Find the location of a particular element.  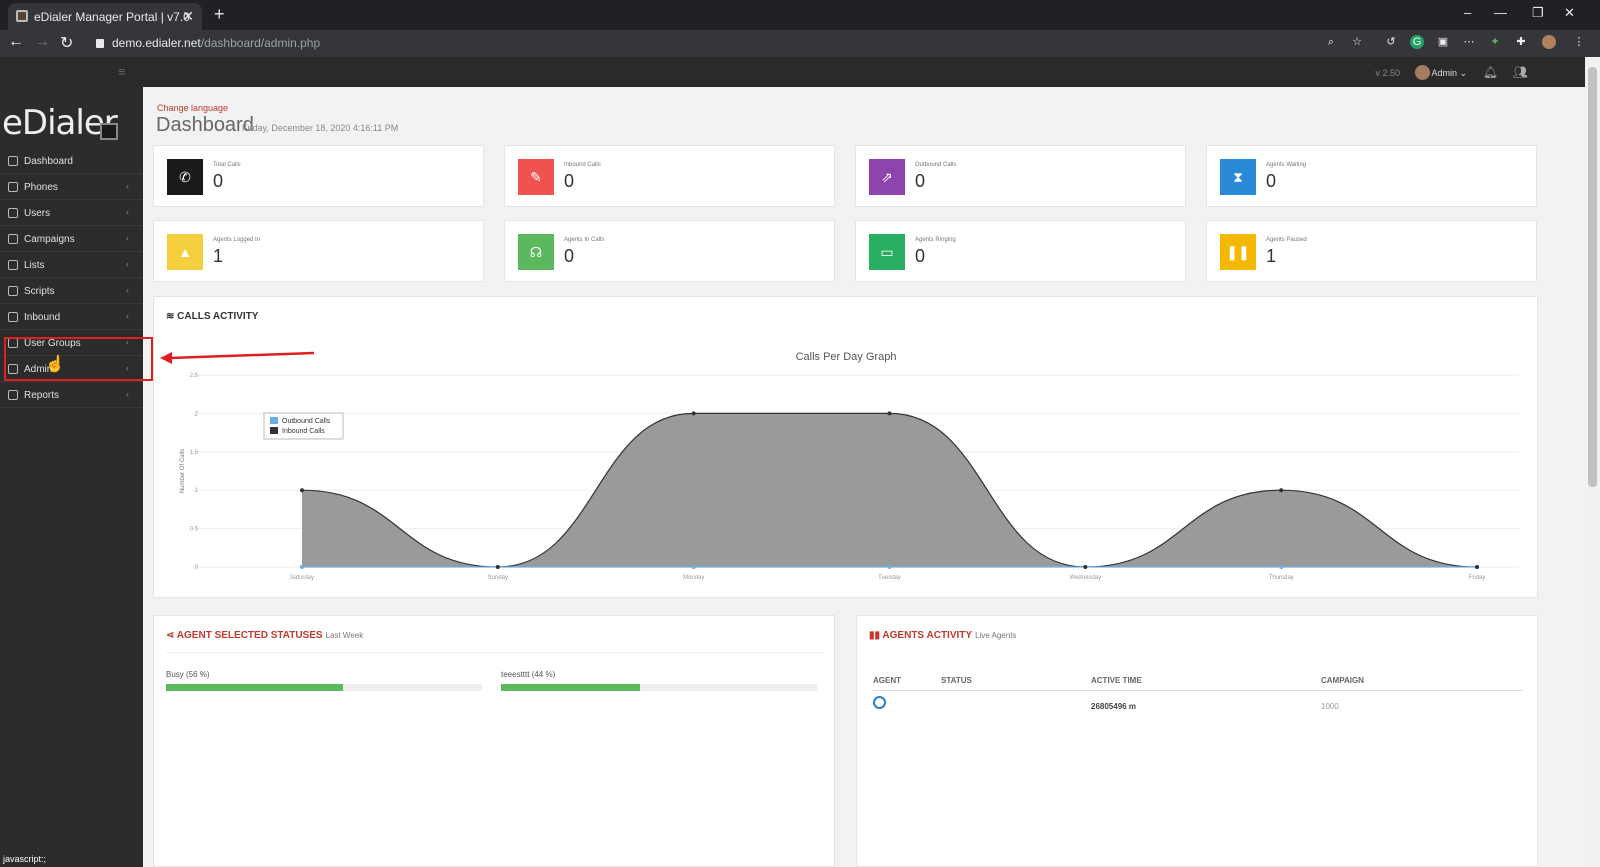

grammarly-icon: G is located at coordinates (1417, 42).